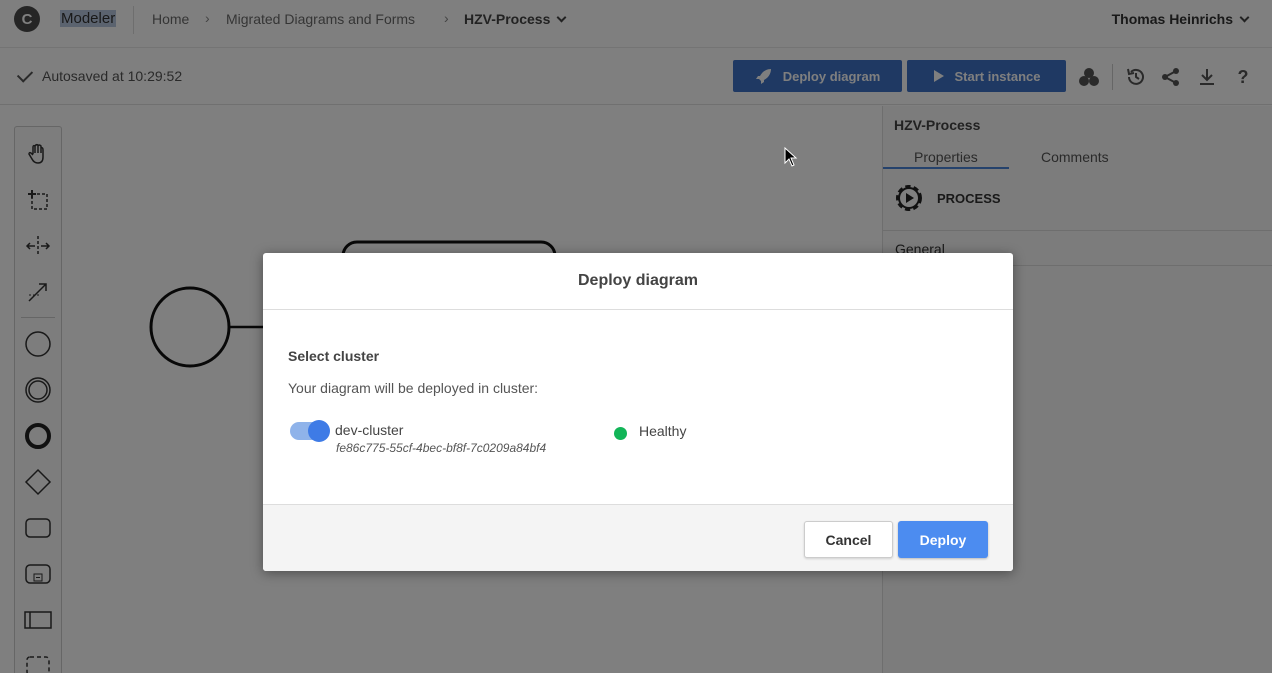  What do you see at coordinates (319, 431) in the screenshot?
I see `toggle-knob` at bounding box center [319, 431].